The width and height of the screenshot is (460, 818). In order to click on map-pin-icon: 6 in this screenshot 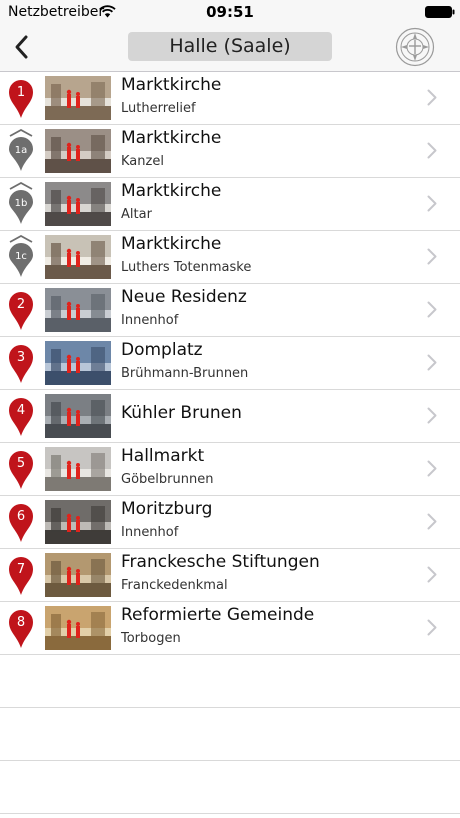, I will do `click(21, 523)`.